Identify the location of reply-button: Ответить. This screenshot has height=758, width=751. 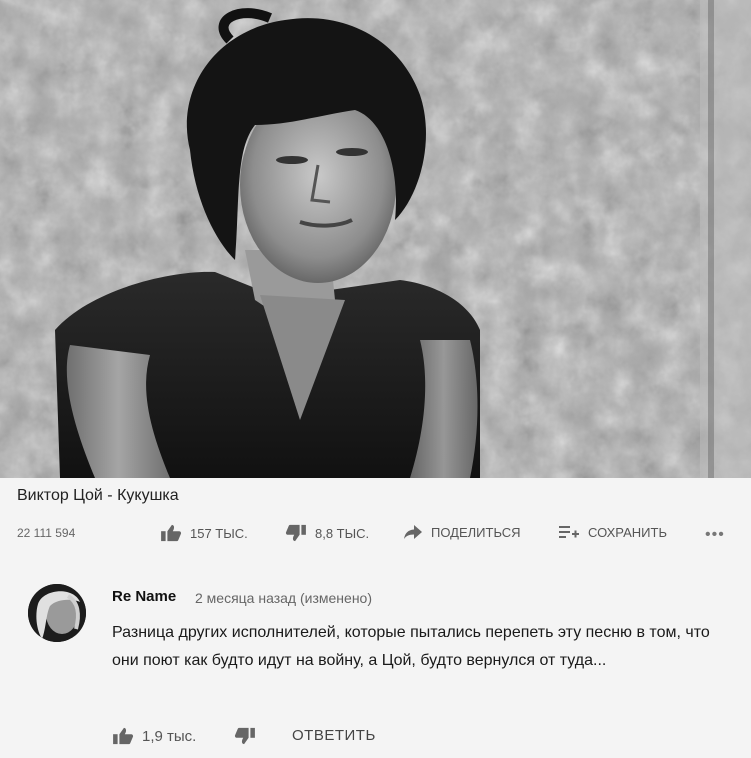
(334, 735).